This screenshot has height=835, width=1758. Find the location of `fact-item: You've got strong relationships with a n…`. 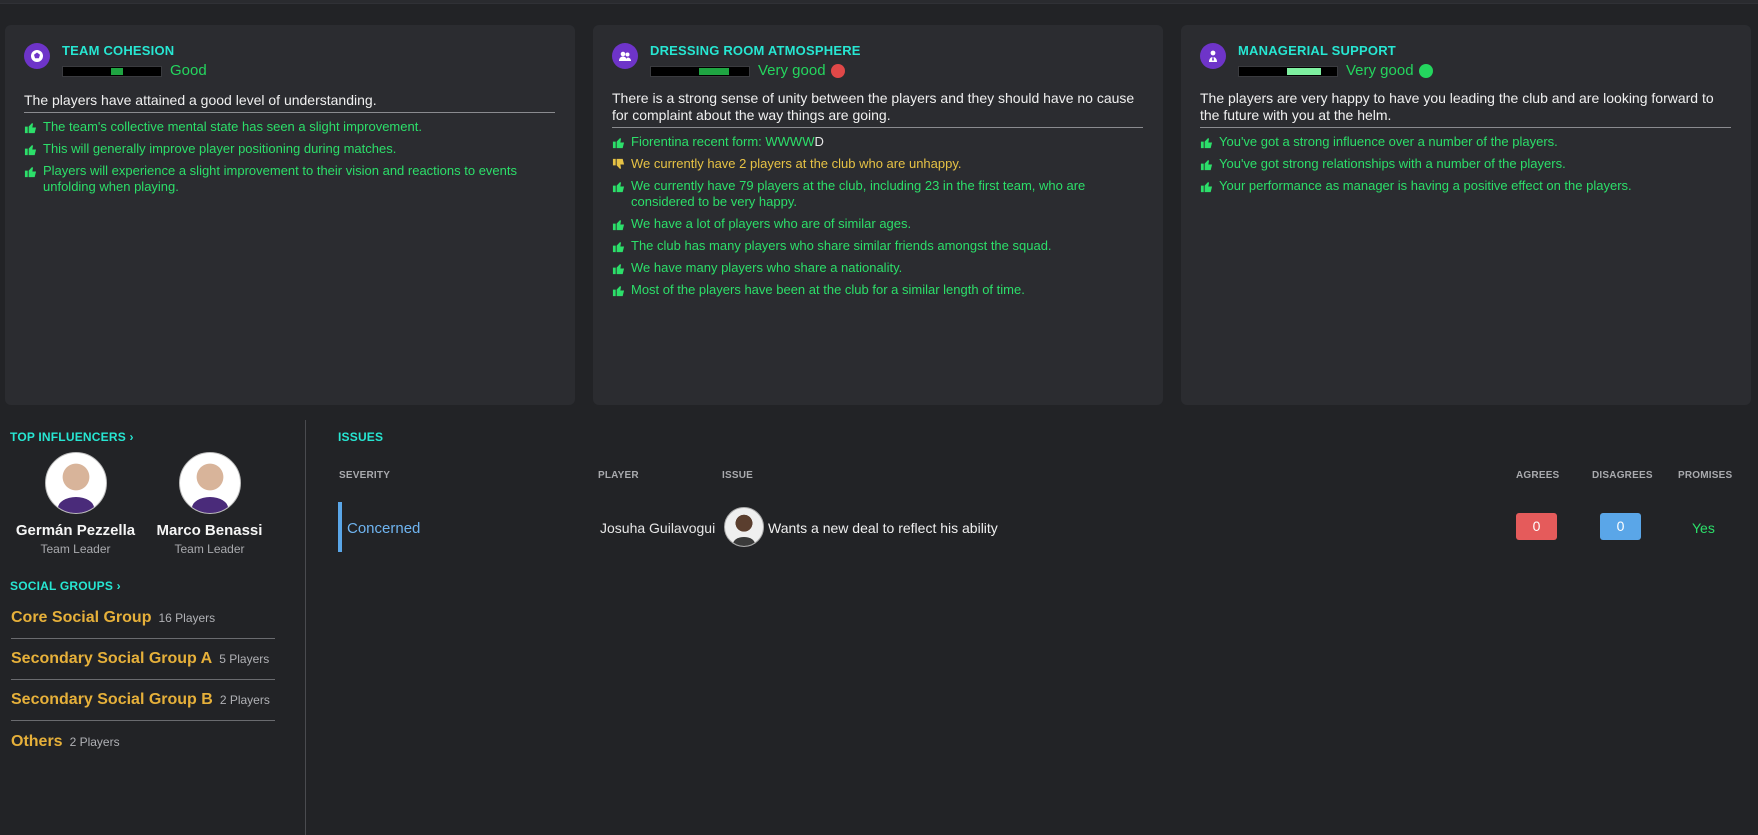

fact-item: You've got strong relationships with a n… is located at coordinates (1465, 164).